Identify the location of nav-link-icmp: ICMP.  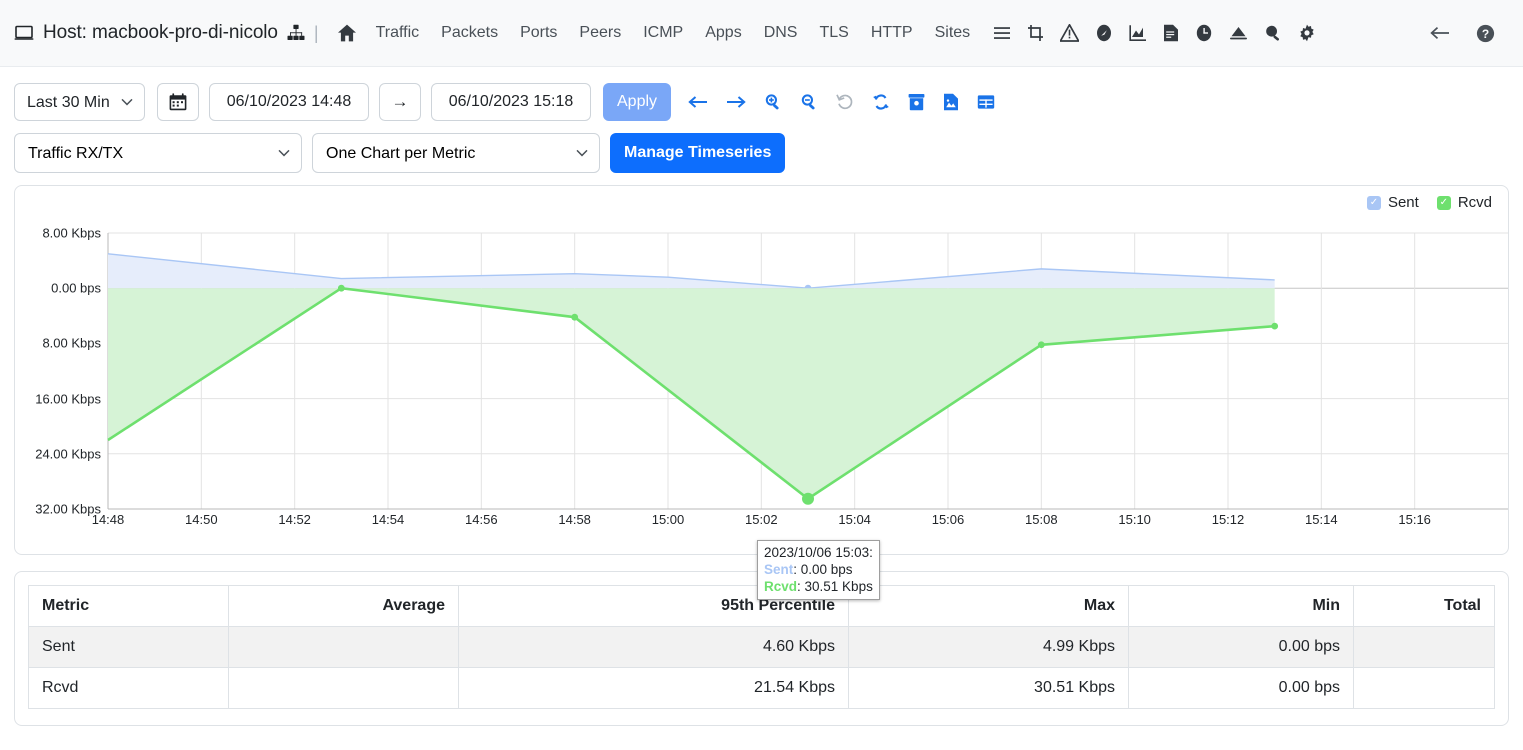
(663, 33).